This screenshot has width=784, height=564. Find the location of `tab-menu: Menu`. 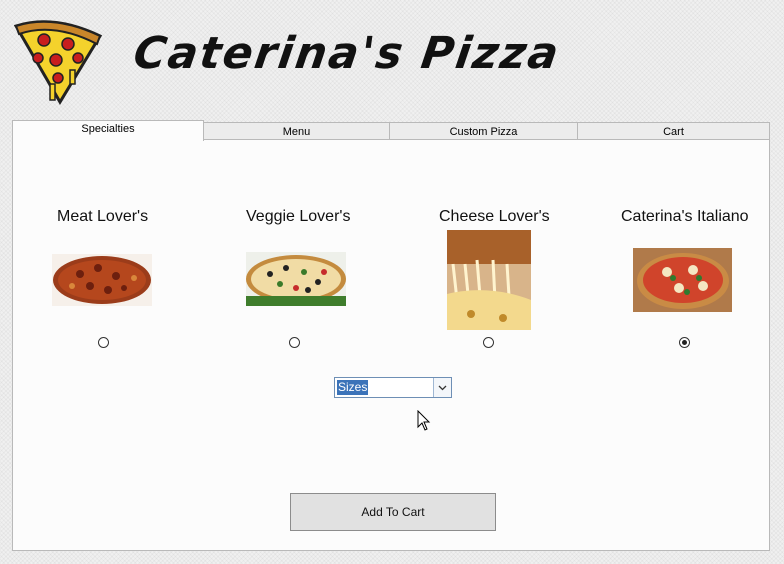

tab-menu: Menu is located at coordinates (296, 131).